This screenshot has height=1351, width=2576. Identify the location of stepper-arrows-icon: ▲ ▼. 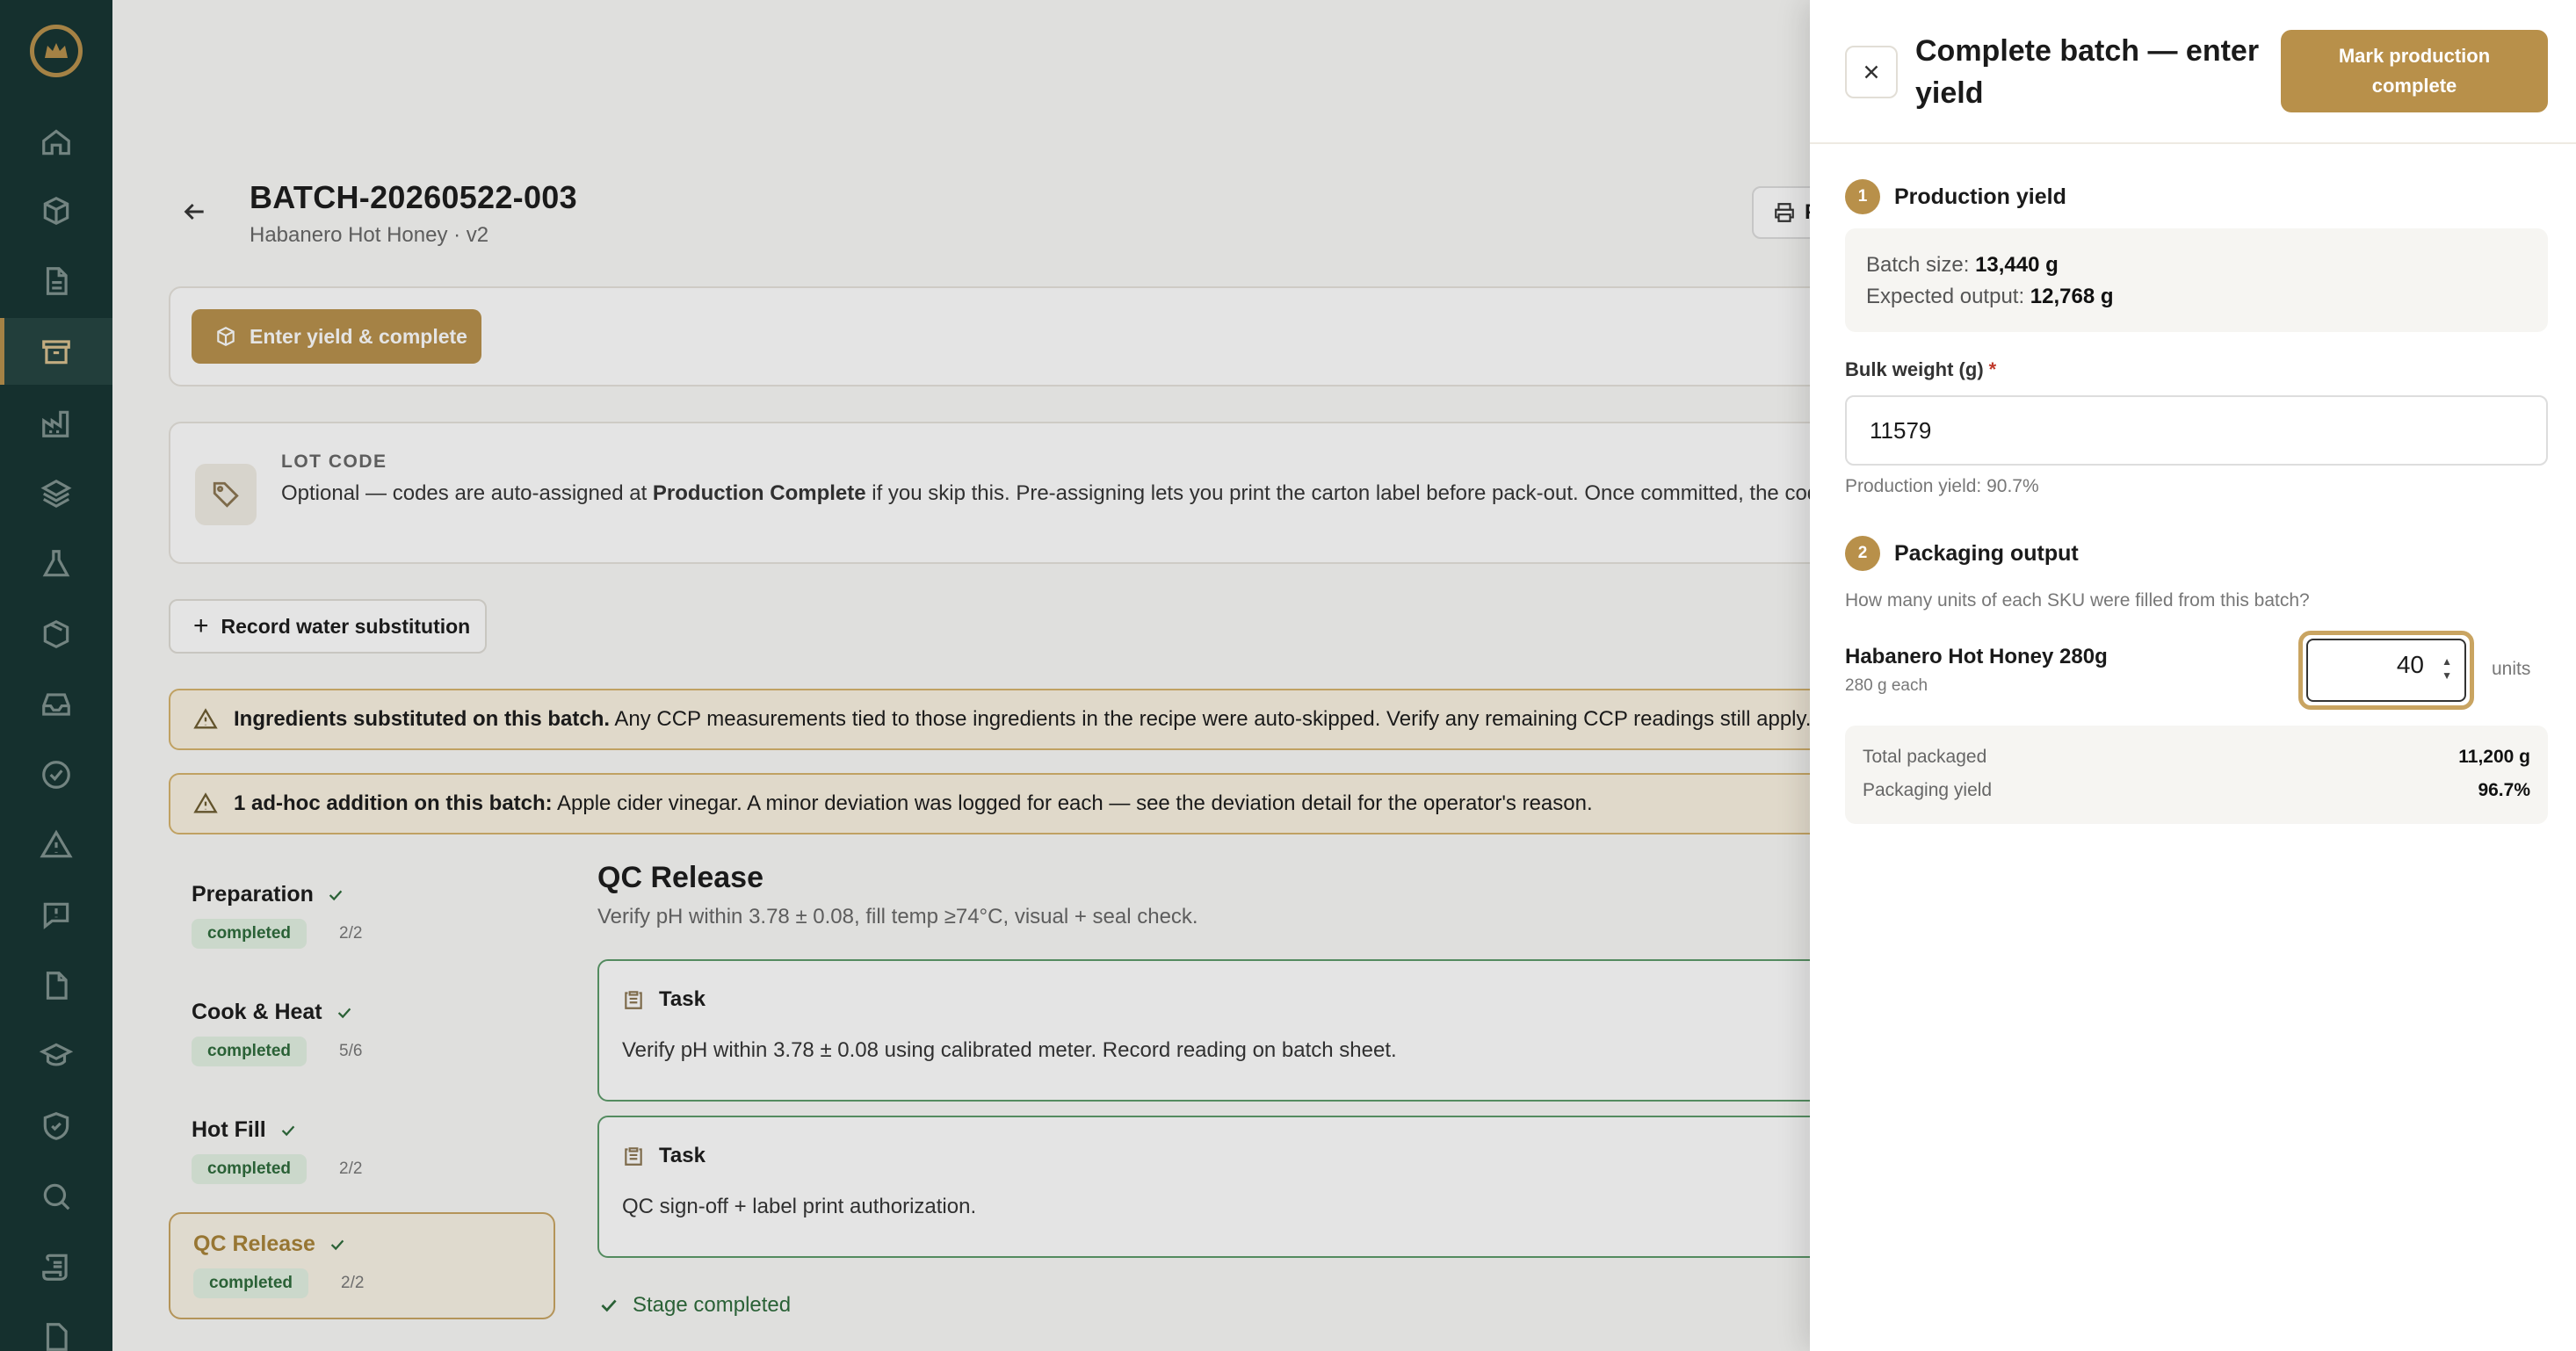
(2447, 668).